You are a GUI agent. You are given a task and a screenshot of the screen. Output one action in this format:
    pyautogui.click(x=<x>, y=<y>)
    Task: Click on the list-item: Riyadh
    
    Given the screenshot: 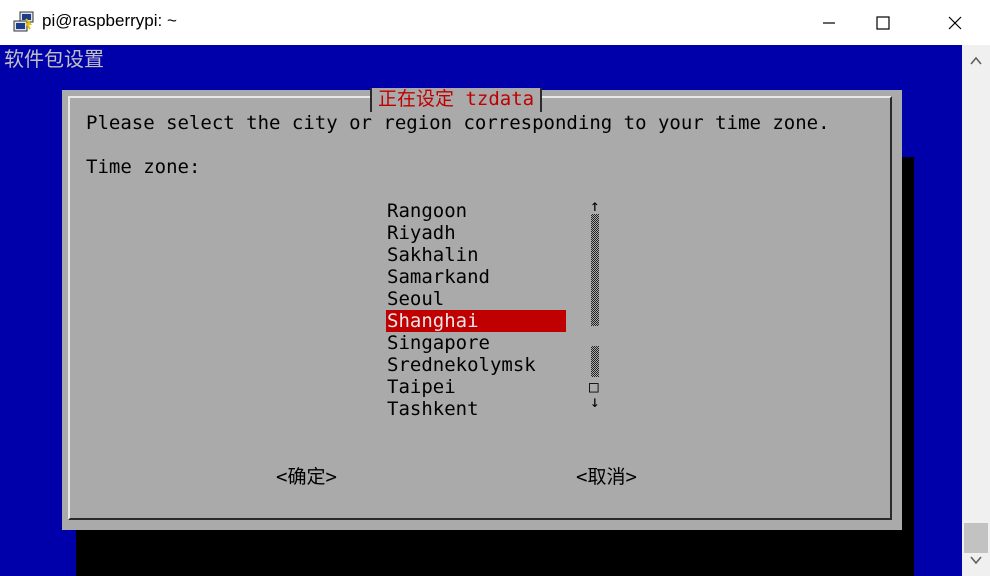 What is the action you would take?
    pyautogui.click(x=476, y=233)
    